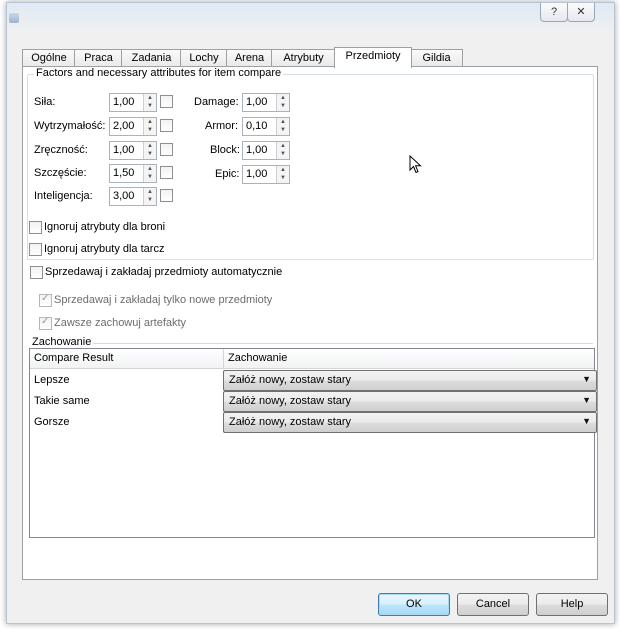 The width and height of the screenshot is (620, 629). Describe the element at coordinates (343, 343) in the screenshot. I see `behavior-separator` at that location.